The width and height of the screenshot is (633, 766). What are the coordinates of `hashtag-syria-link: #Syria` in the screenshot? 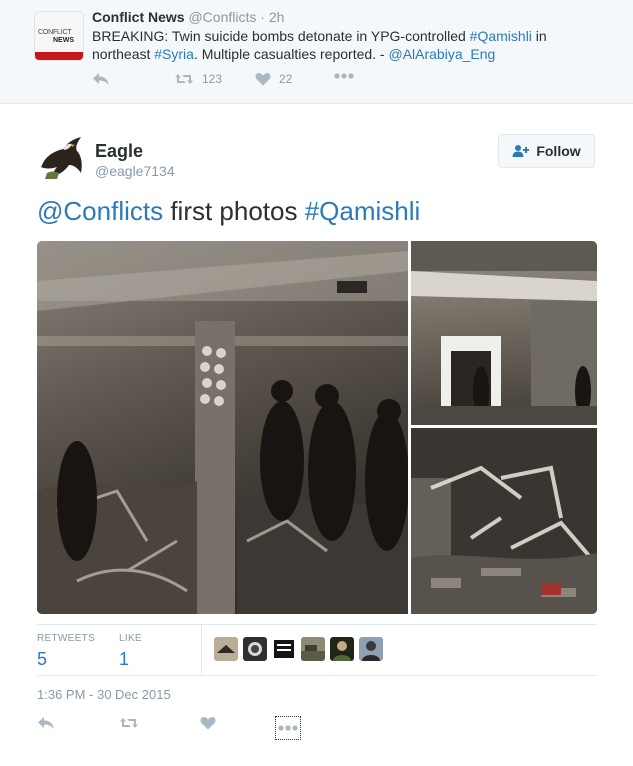 It's located at (174, 54).